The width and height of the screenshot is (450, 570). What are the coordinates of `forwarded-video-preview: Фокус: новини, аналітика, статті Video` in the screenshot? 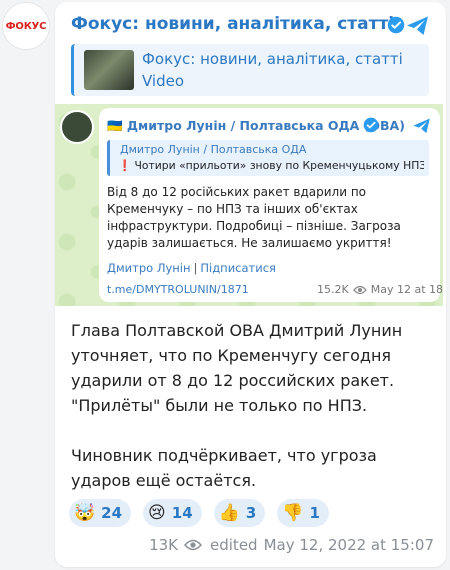 It's located at (250, 70).